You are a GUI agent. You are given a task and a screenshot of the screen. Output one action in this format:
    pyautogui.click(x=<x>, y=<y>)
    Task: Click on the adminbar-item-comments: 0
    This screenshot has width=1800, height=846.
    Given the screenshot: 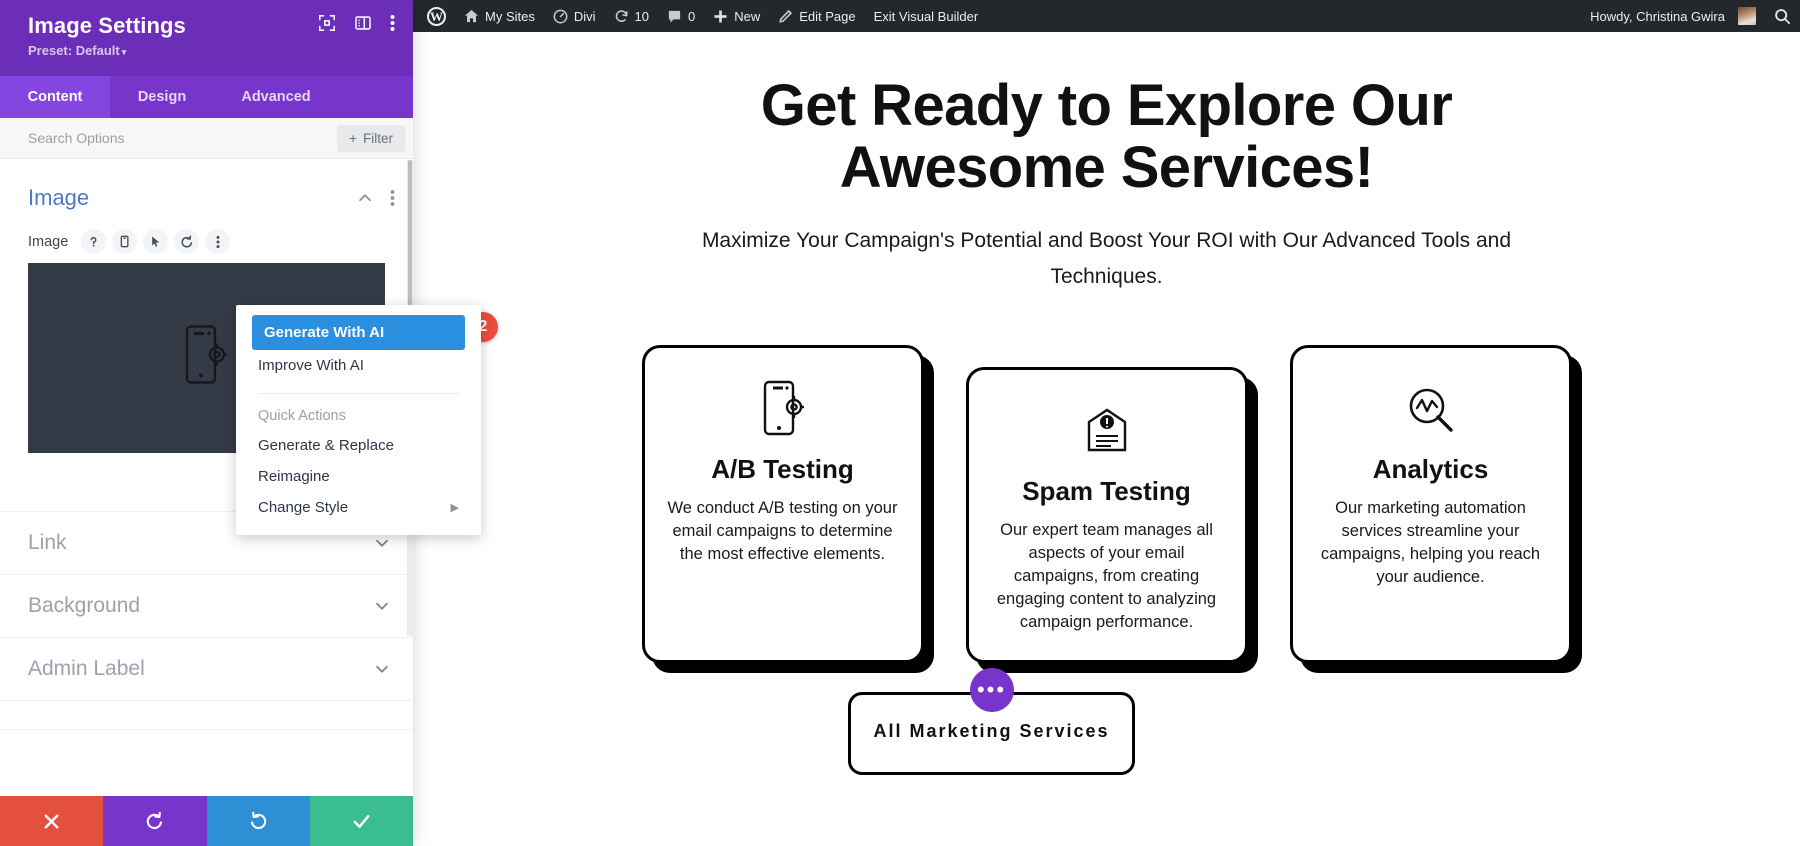 What is the action you would take?
    pyautogui.click(x=681, y=16)
    